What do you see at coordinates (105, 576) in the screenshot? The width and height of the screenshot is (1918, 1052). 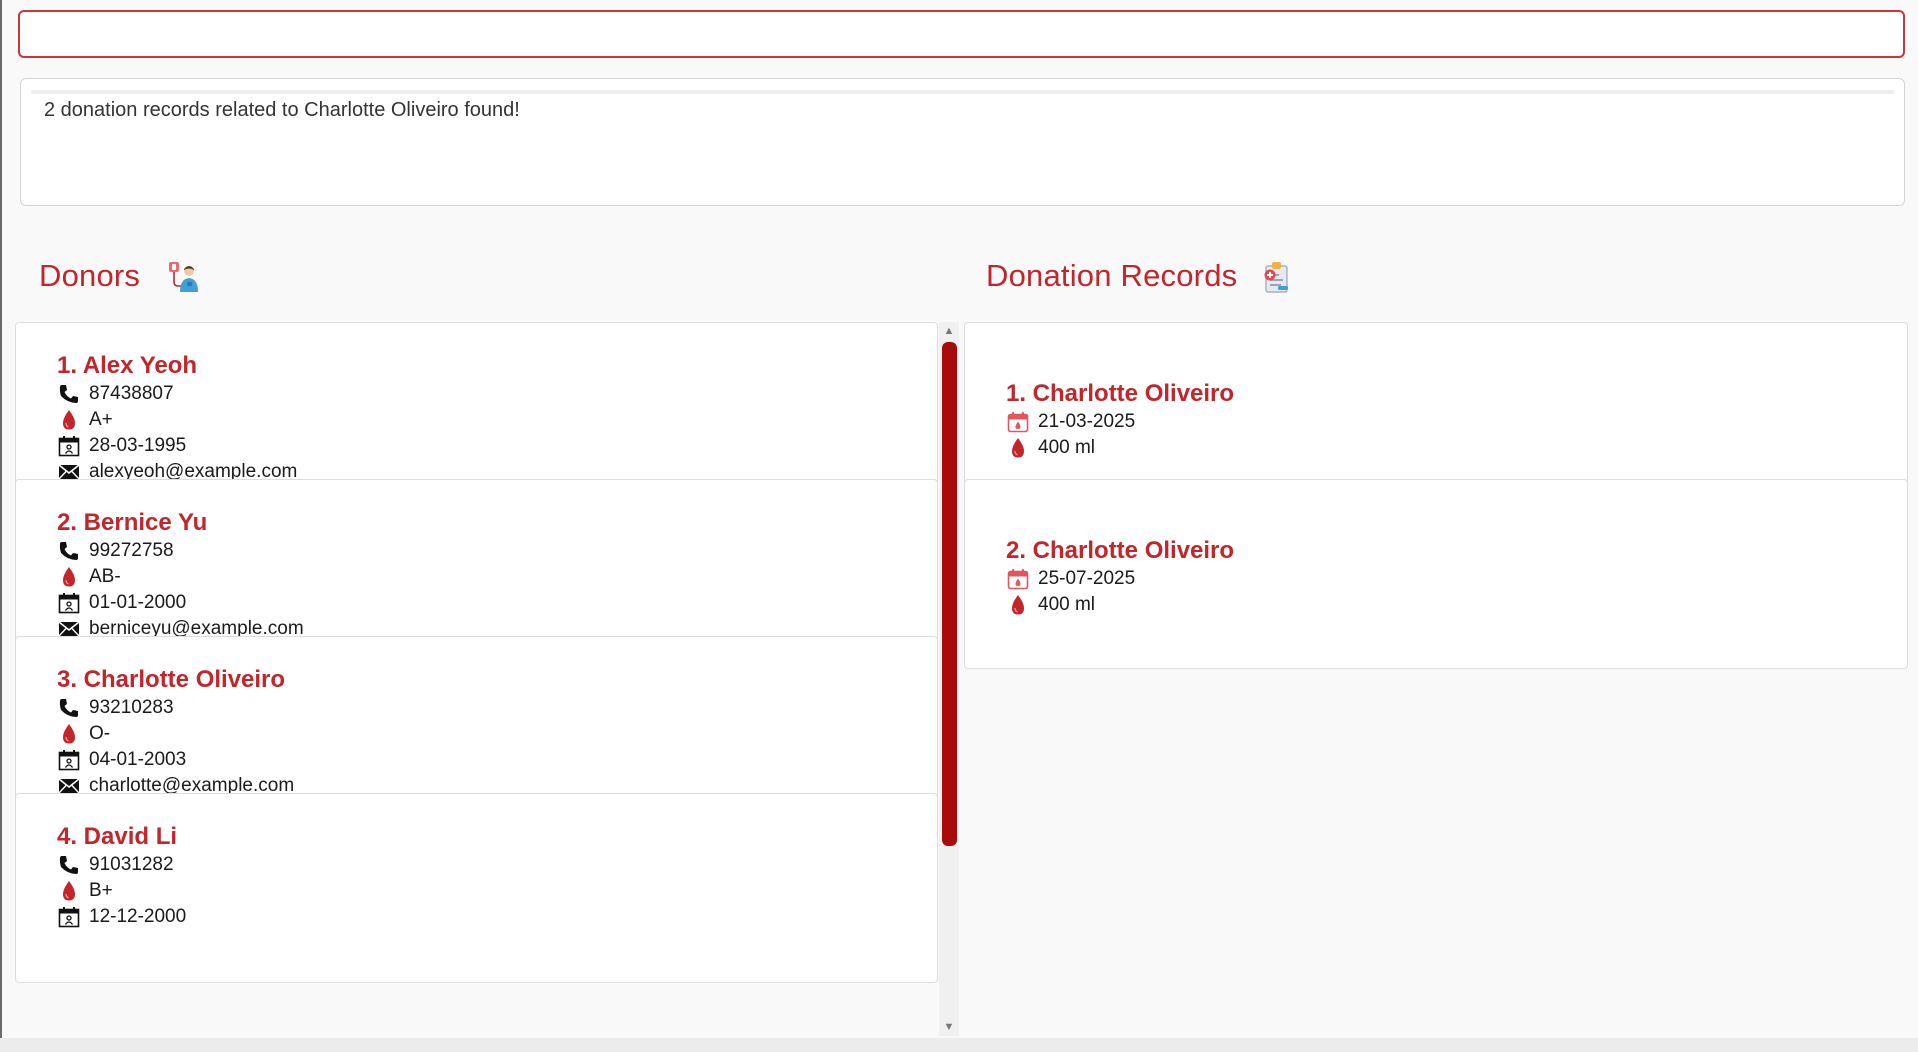 I see `donor-blood-type-value: AB-` at bounding box center [105, 576].